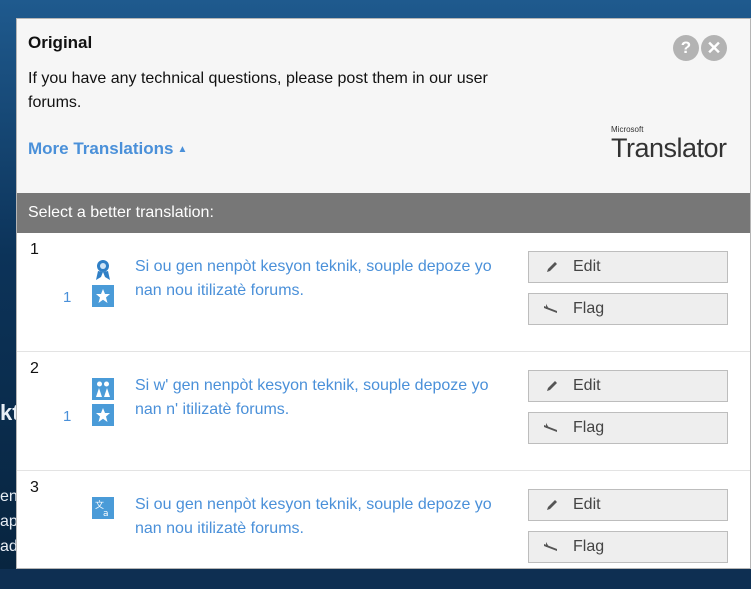 This screenshot has width=751, height=589. I want to click on help-icon: ?, so click(686, 47).